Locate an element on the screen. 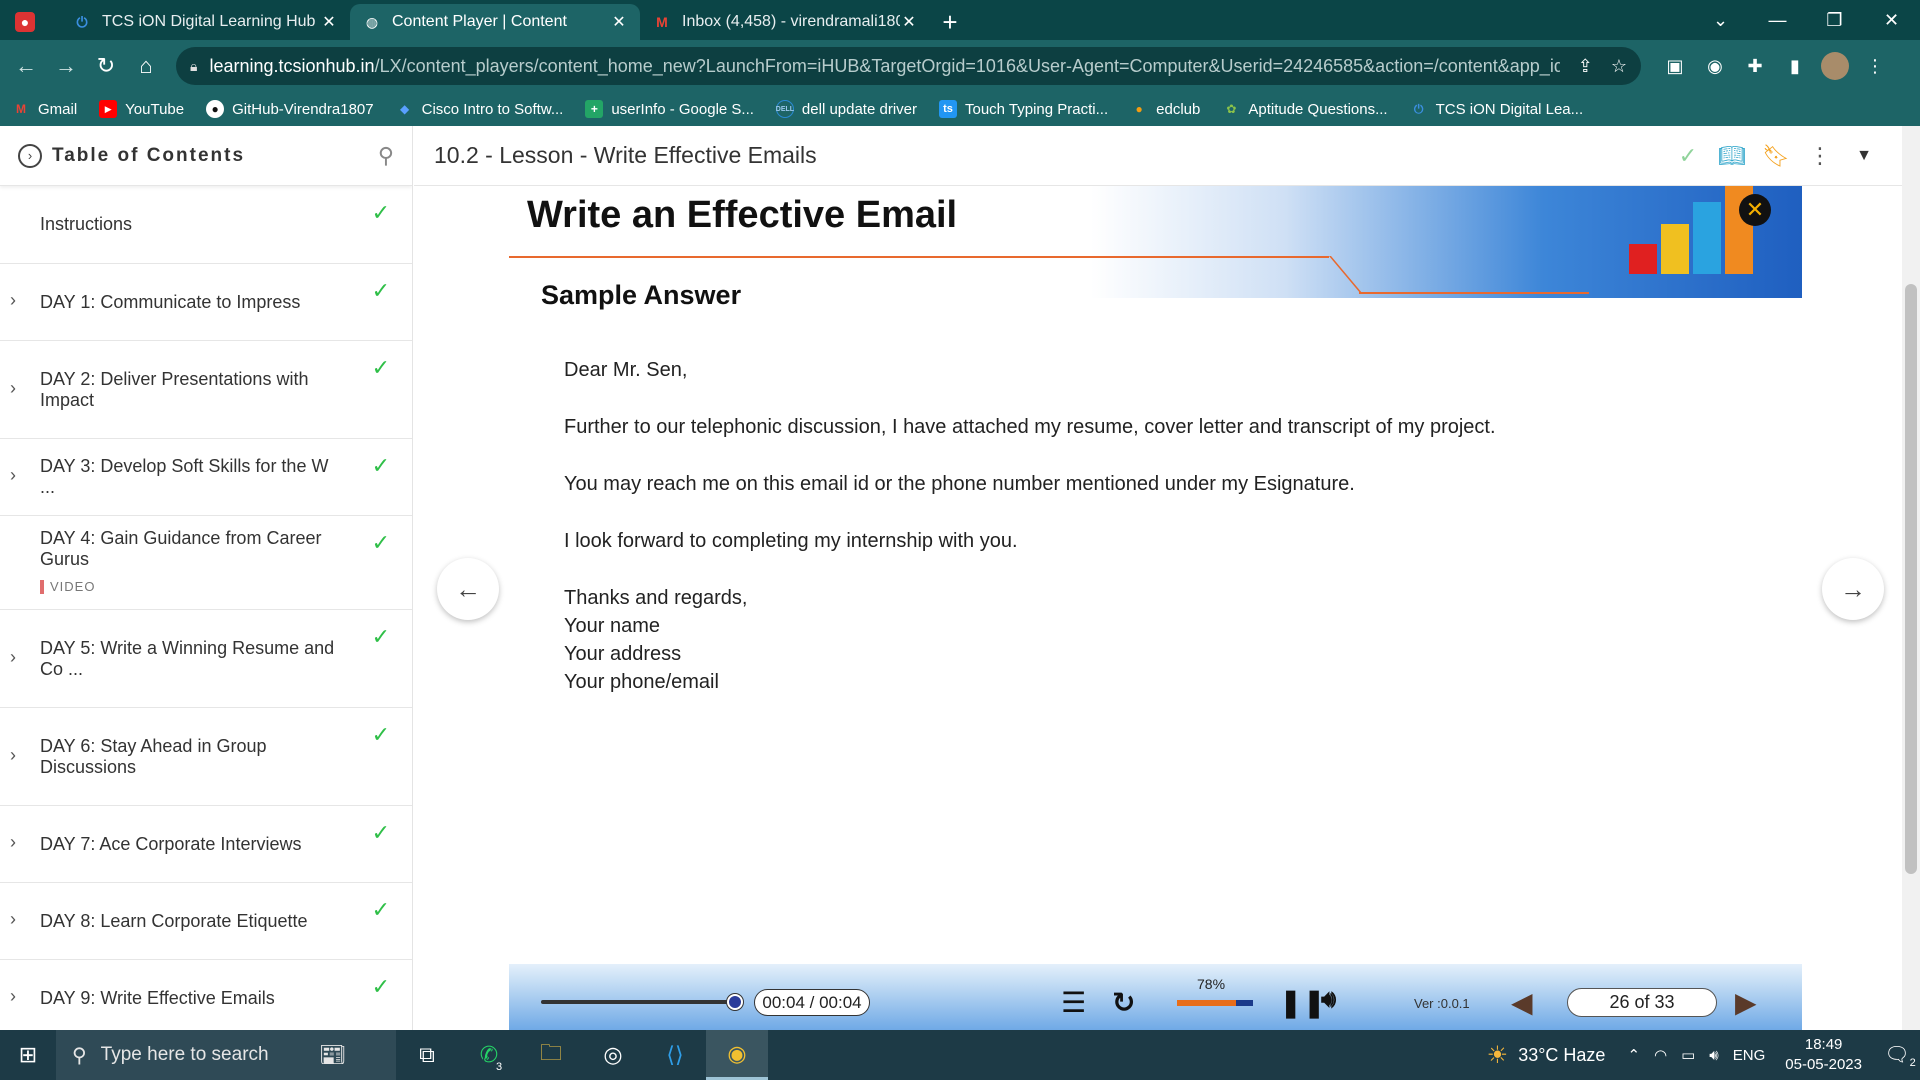  weather-widget: ☀ 33°C Haze is located at coordinates (1546, 1055).